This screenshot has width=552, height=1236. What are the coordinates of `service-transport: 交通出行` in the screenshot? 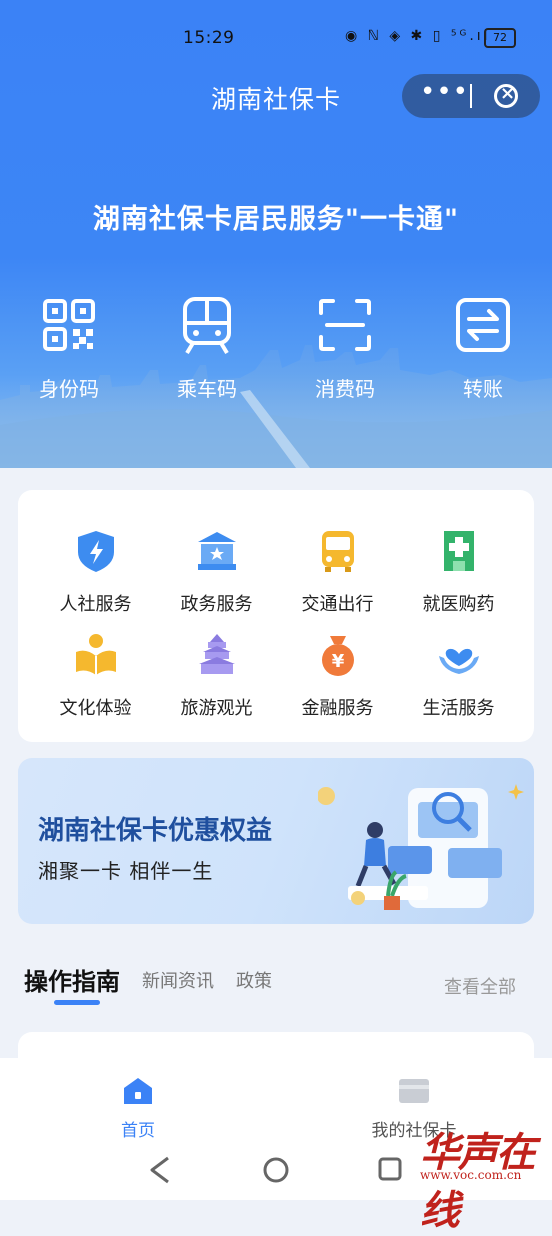 It's located at (337, 572).